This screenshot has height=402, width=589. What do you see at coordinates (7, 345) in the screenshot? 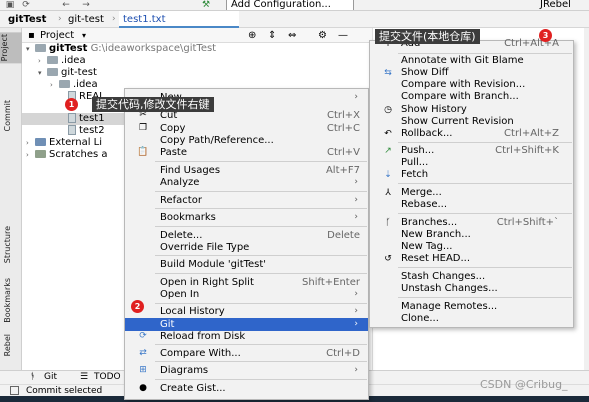
I see `tab-jrebel: Rebel` at bounding box center [7, 345].